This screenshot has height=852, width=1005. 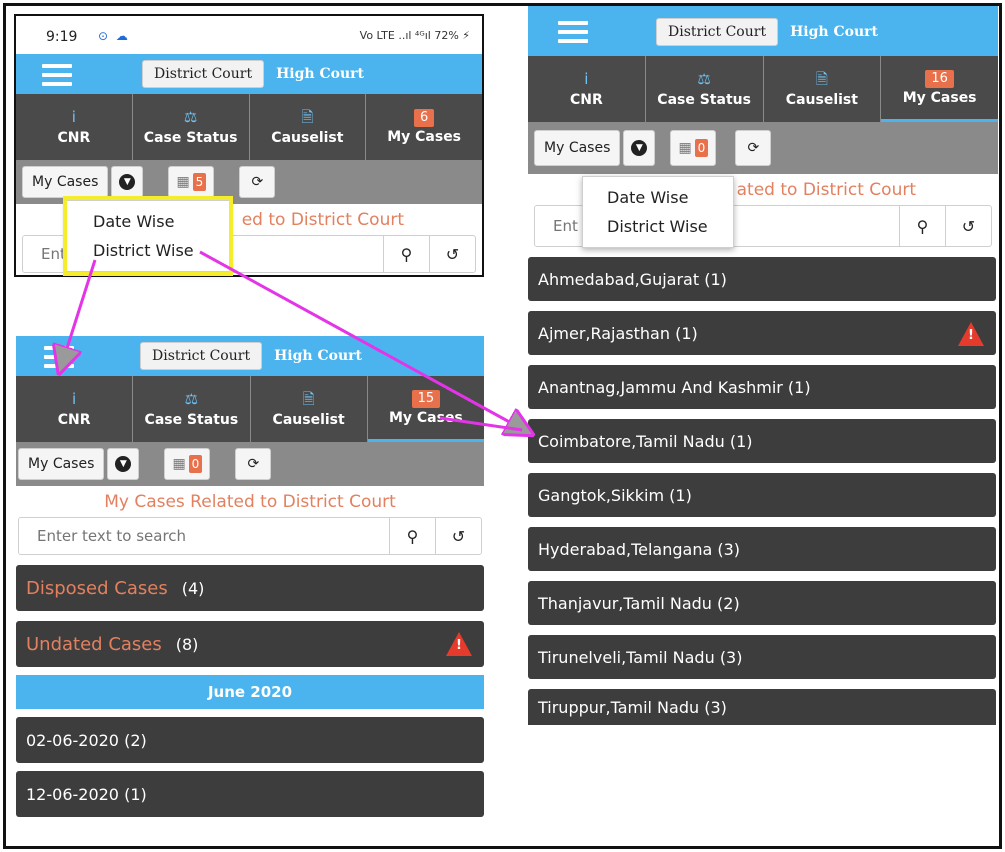 I want to click on arrow-district-wise, so click(x=361, y=340).